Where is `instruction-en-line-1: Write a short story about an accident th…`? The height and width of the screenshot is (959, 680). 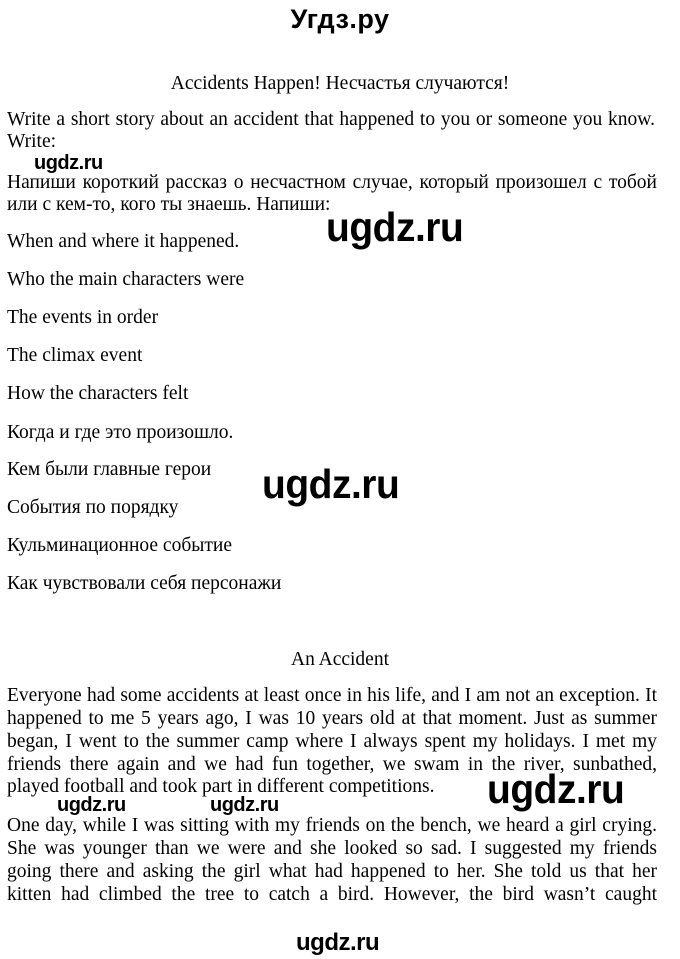 instruction-en-line-1: Write a short story about an accident th… is located at coordinates (331, 119).